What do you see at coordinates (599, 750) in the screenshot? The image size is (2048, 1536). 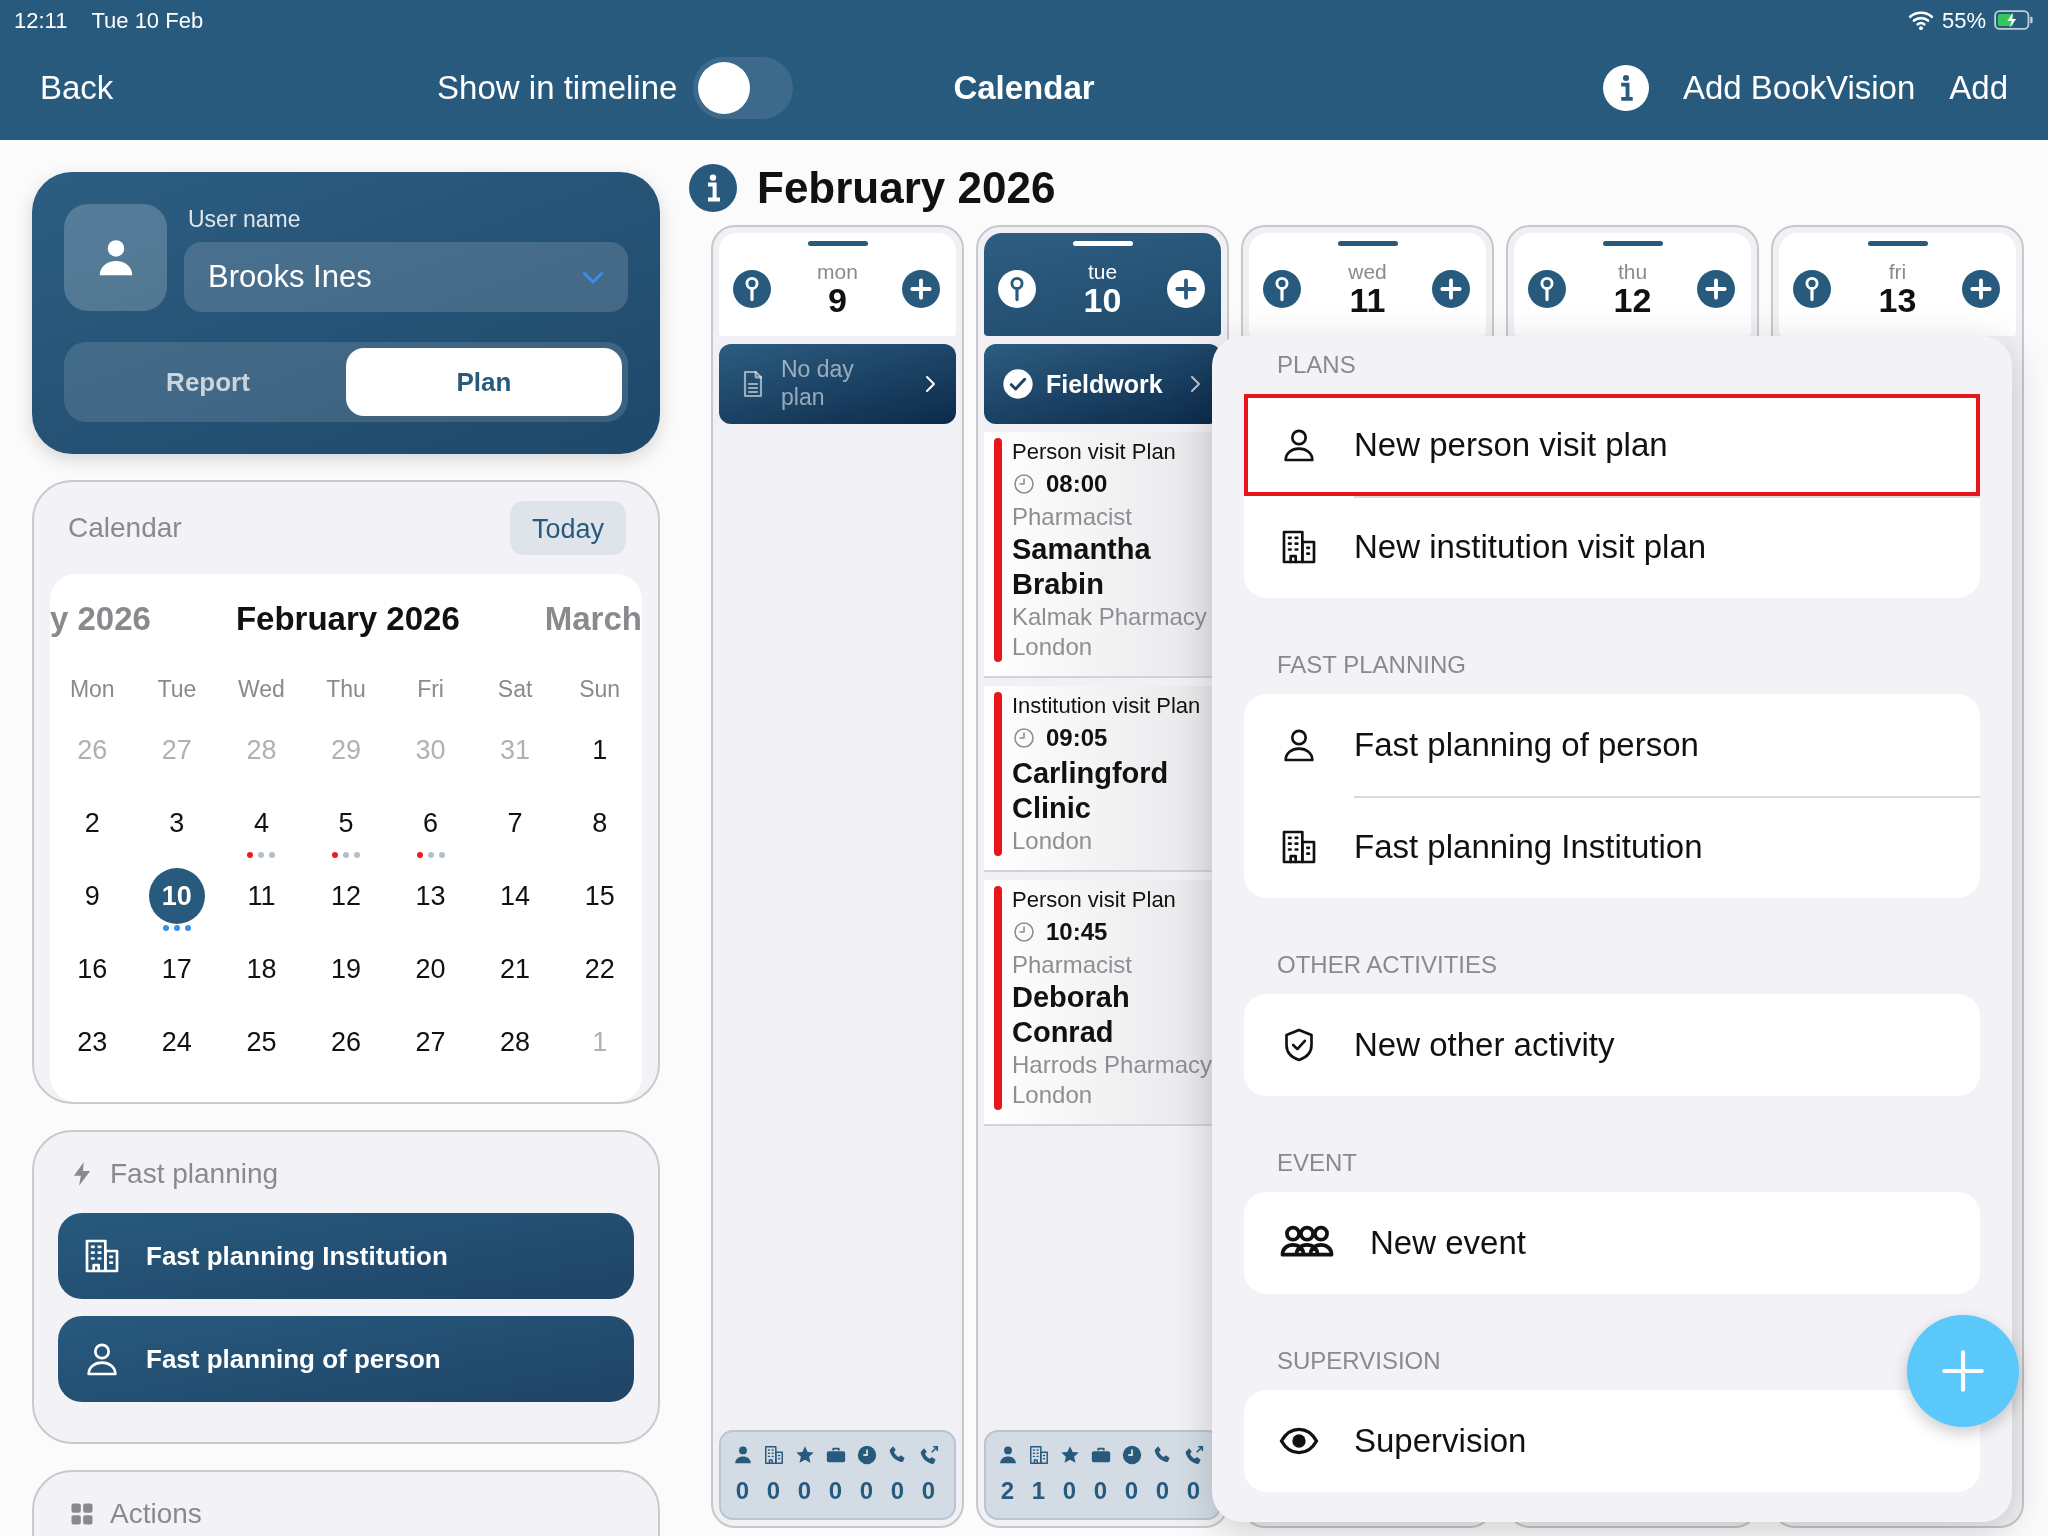 I see `calendar-day: 1` at bounding box center [599, 750].